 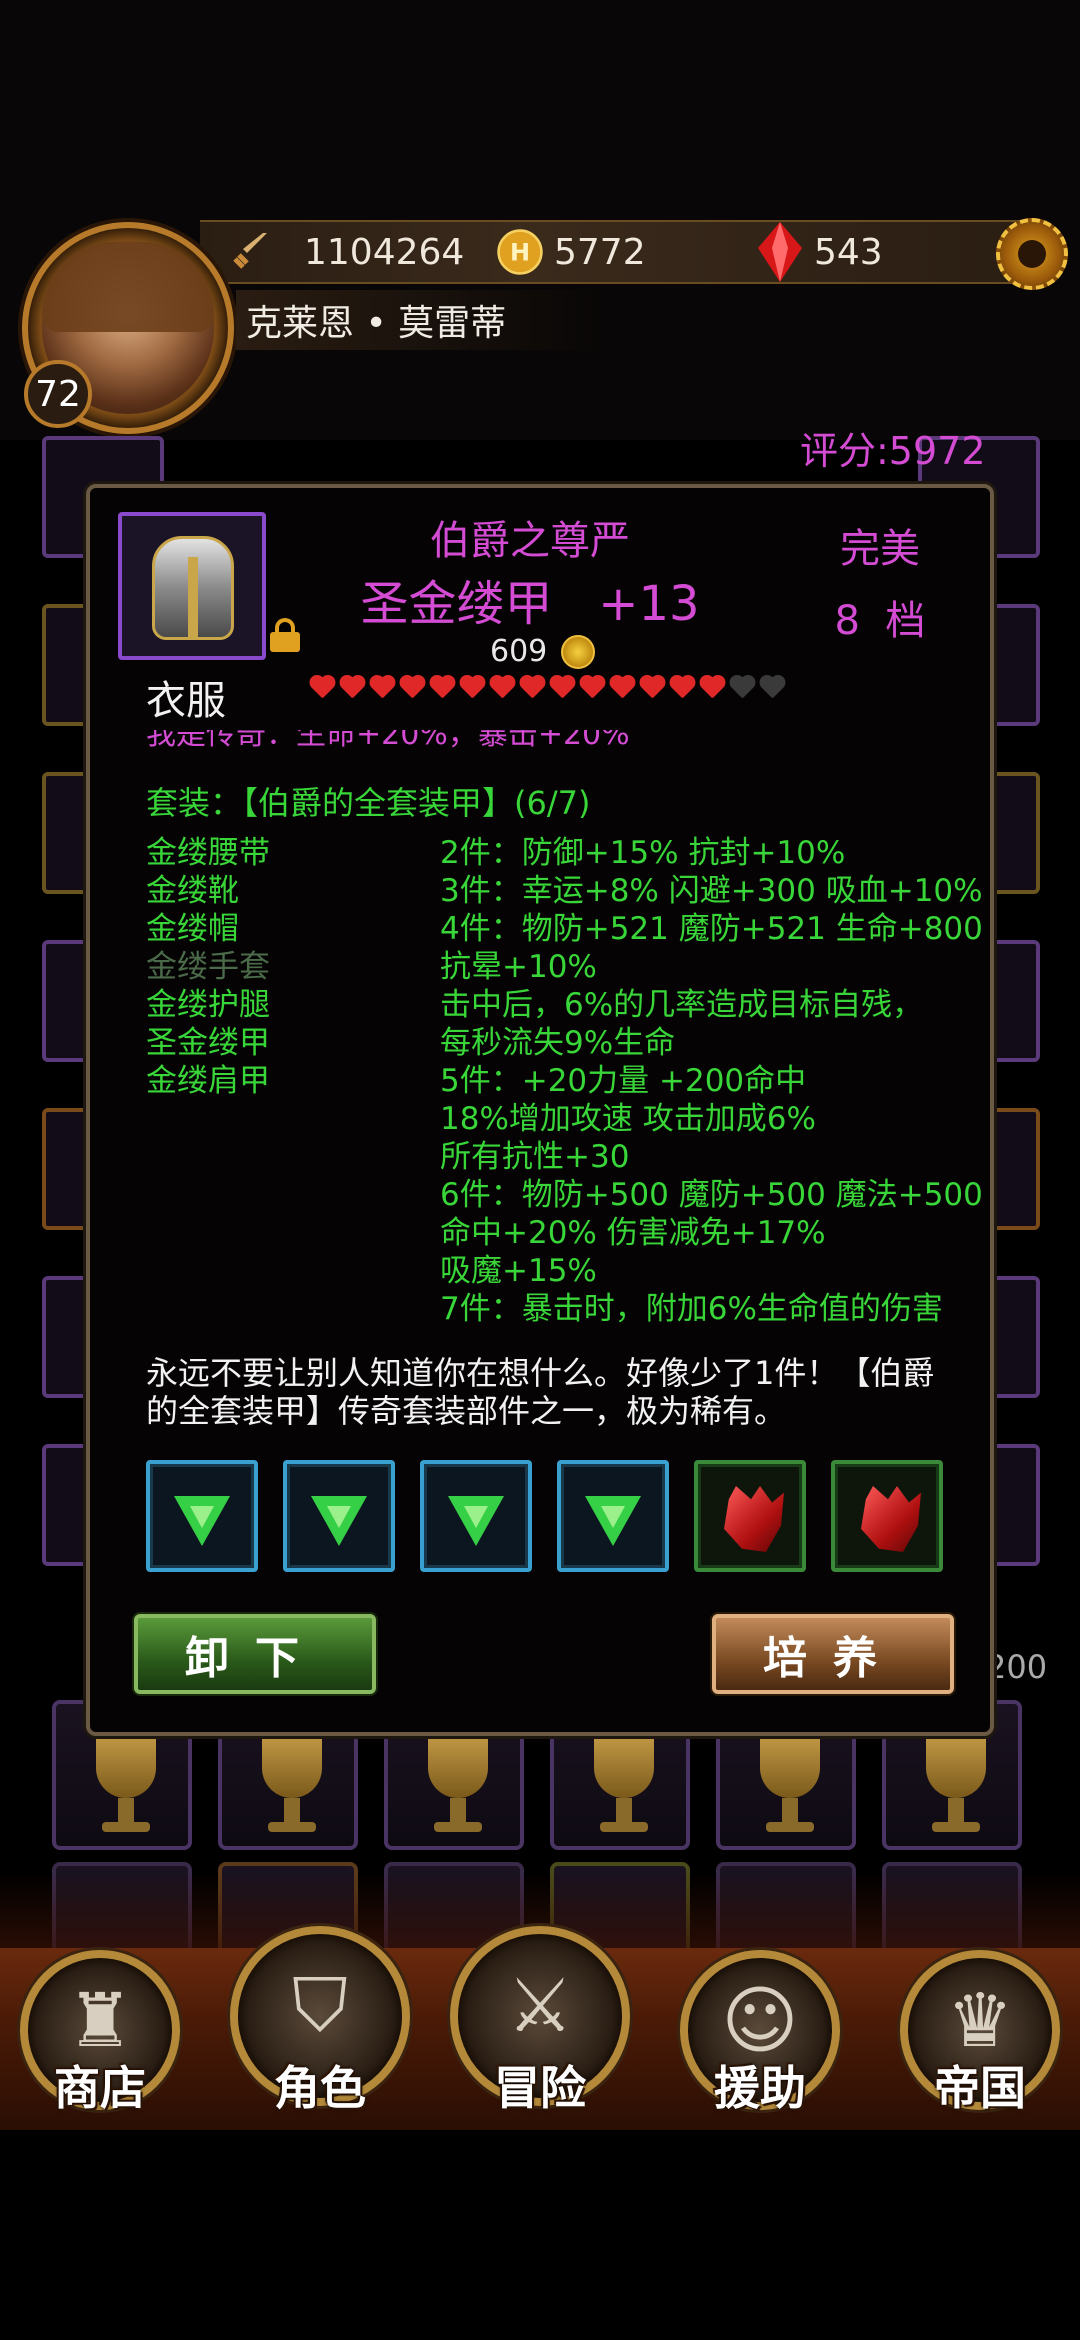 I want to click on settings-gear-icon, so click(x=1032, y=254).